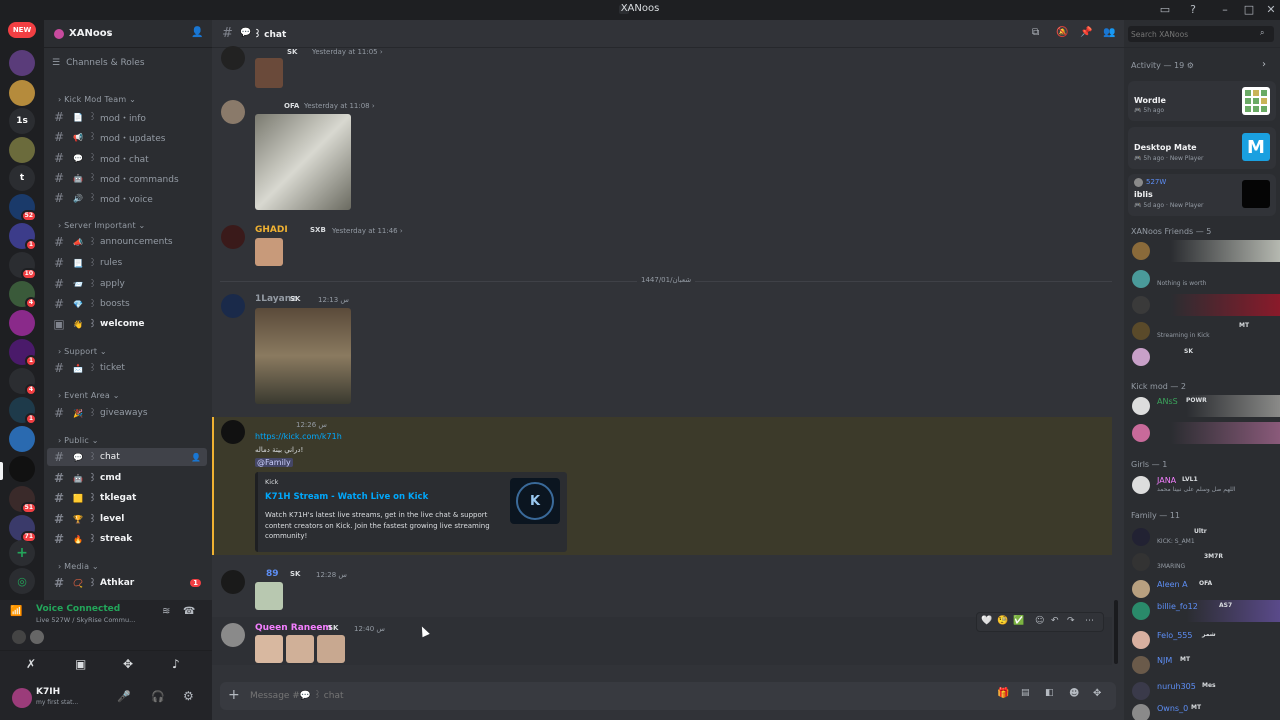 The height and width of the screenshot is (720, 1280). I want to click on channels-roles-item: ☰ Channels & Roles, so click(98, 63).